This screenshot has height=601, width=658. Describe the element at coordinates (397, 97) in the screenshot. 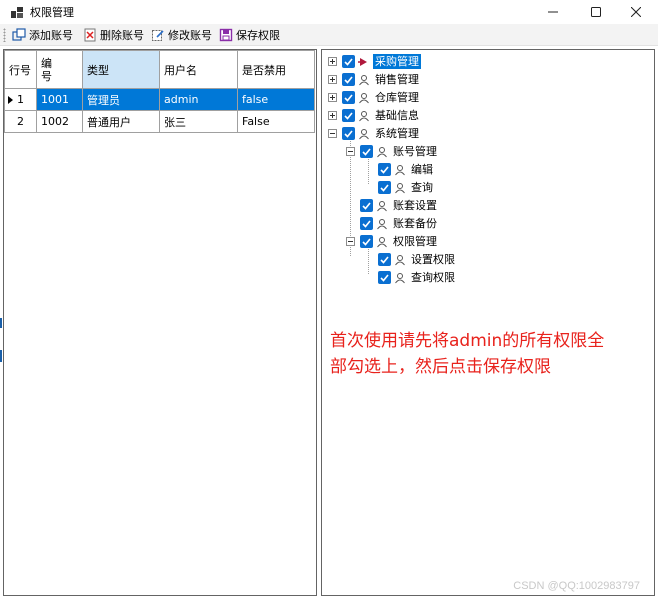

I see `tree-node-label: 仓库管理` at that location.